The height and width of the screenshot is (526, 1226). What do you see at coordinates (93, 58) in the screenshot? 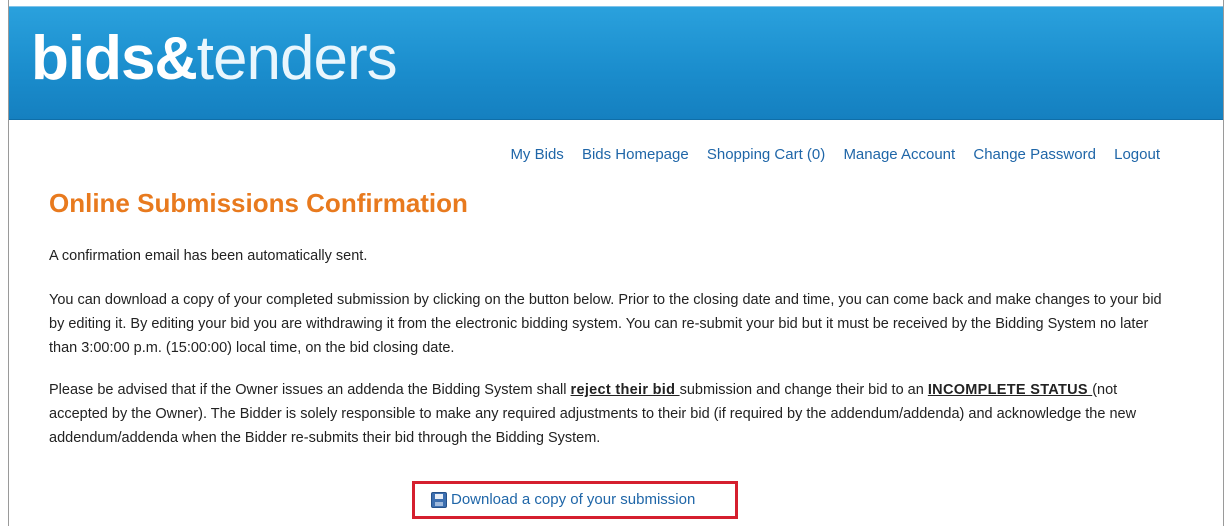
I see `logo-bids: bids` at bounding box center [93, 58].